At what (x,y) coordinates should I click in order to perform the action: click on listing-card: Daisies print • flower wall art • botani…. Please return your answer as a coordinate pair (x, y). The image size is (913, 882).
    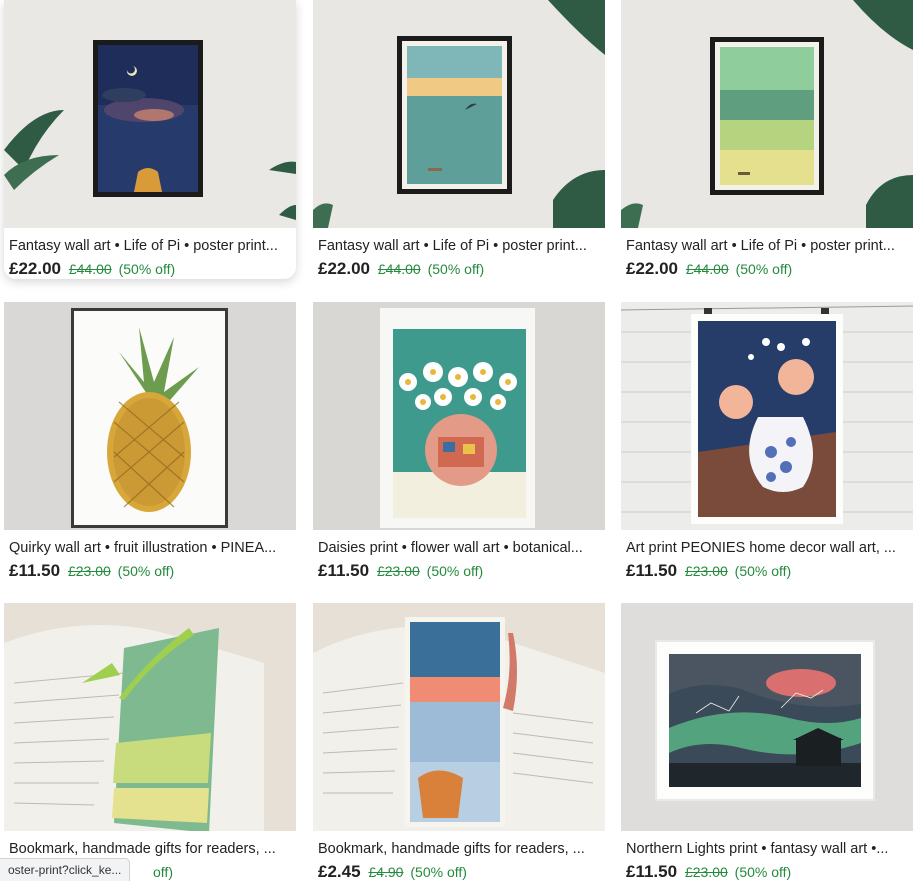
    Looking at the image, I should click on (459, 441).